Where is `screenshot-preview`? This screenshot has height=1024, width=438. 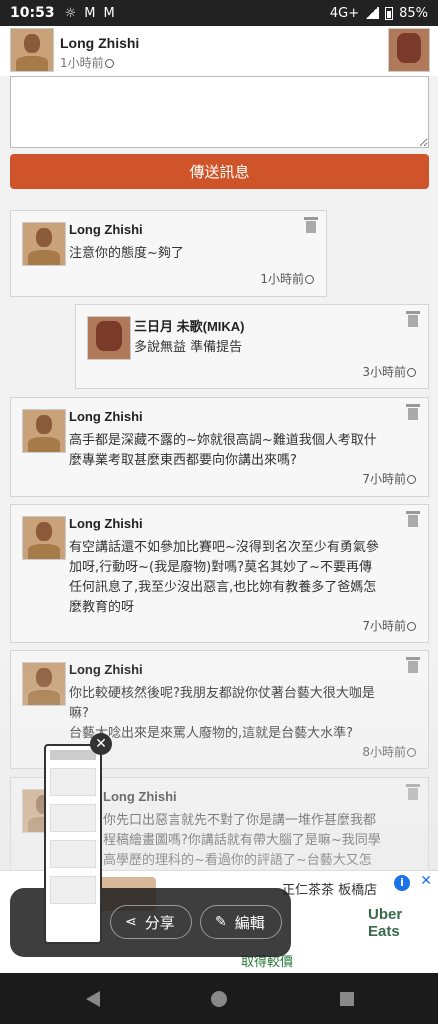 screenshot-preview is located at coordinates (73, 844).